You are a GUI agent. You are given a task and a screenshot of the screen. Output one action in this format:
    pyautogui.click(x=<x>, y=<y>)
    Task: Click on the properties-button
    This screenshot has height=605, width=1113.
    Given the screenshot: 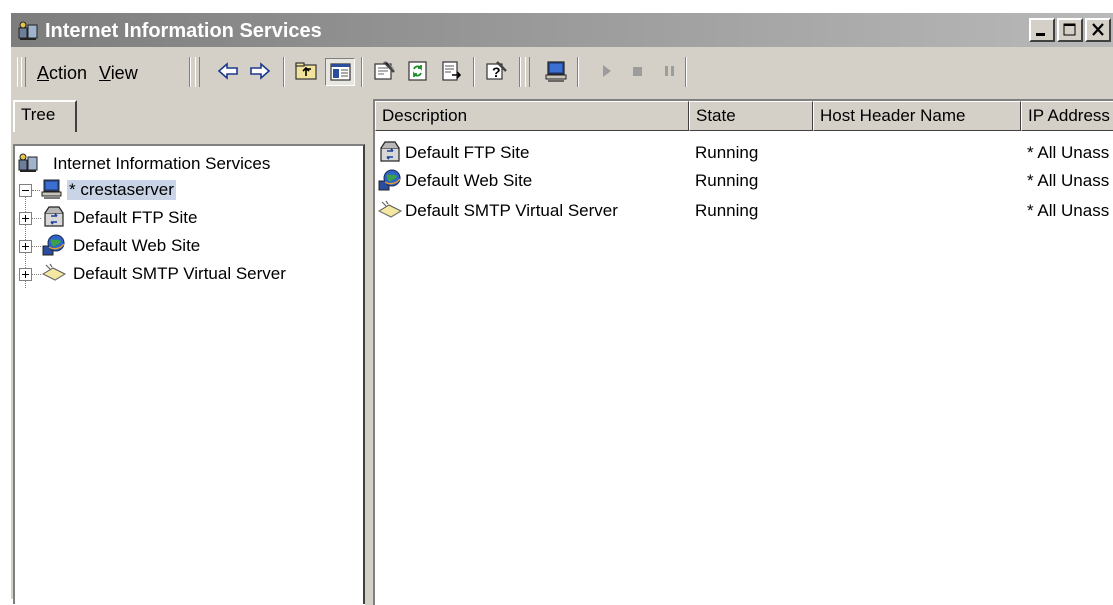 What is the action you would take?
    pyautogui.click(x=384, y=72)
    